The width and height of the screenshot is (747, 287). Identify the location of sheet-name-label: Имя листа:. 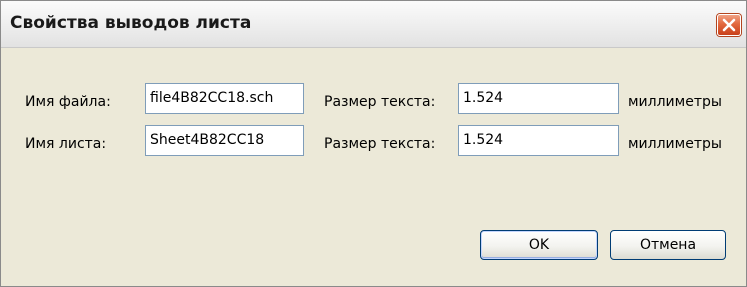
(66, 144).